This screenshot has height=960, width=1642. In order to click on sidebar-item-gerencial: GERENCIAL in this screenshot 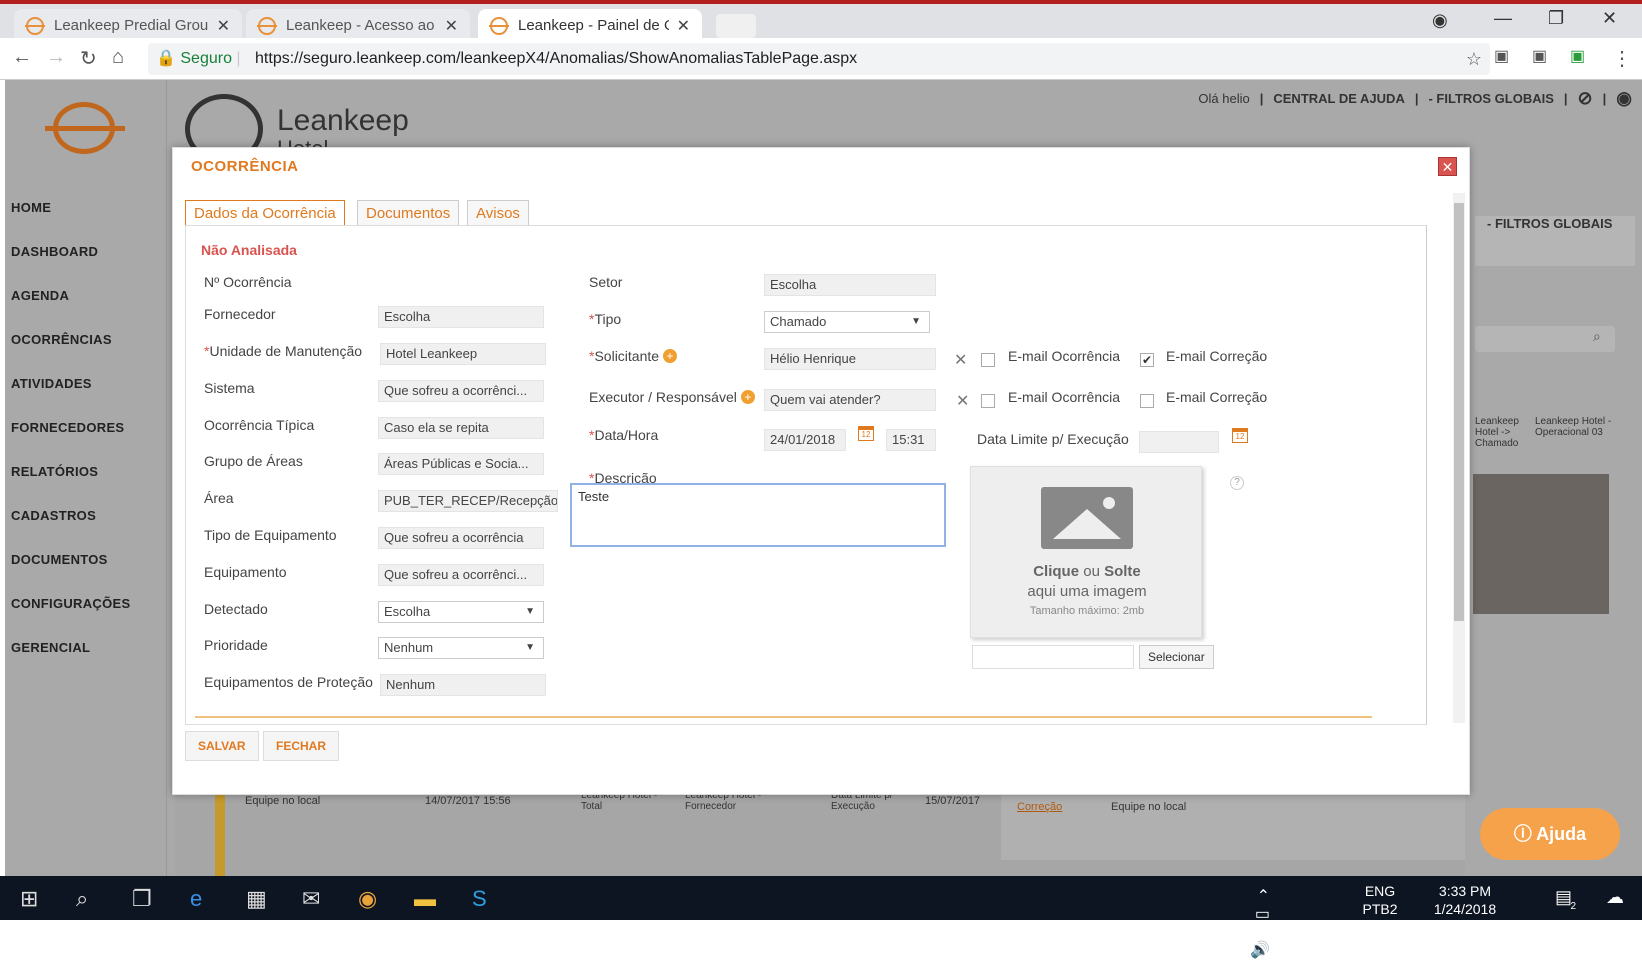, I will do `click(50, 647)`.